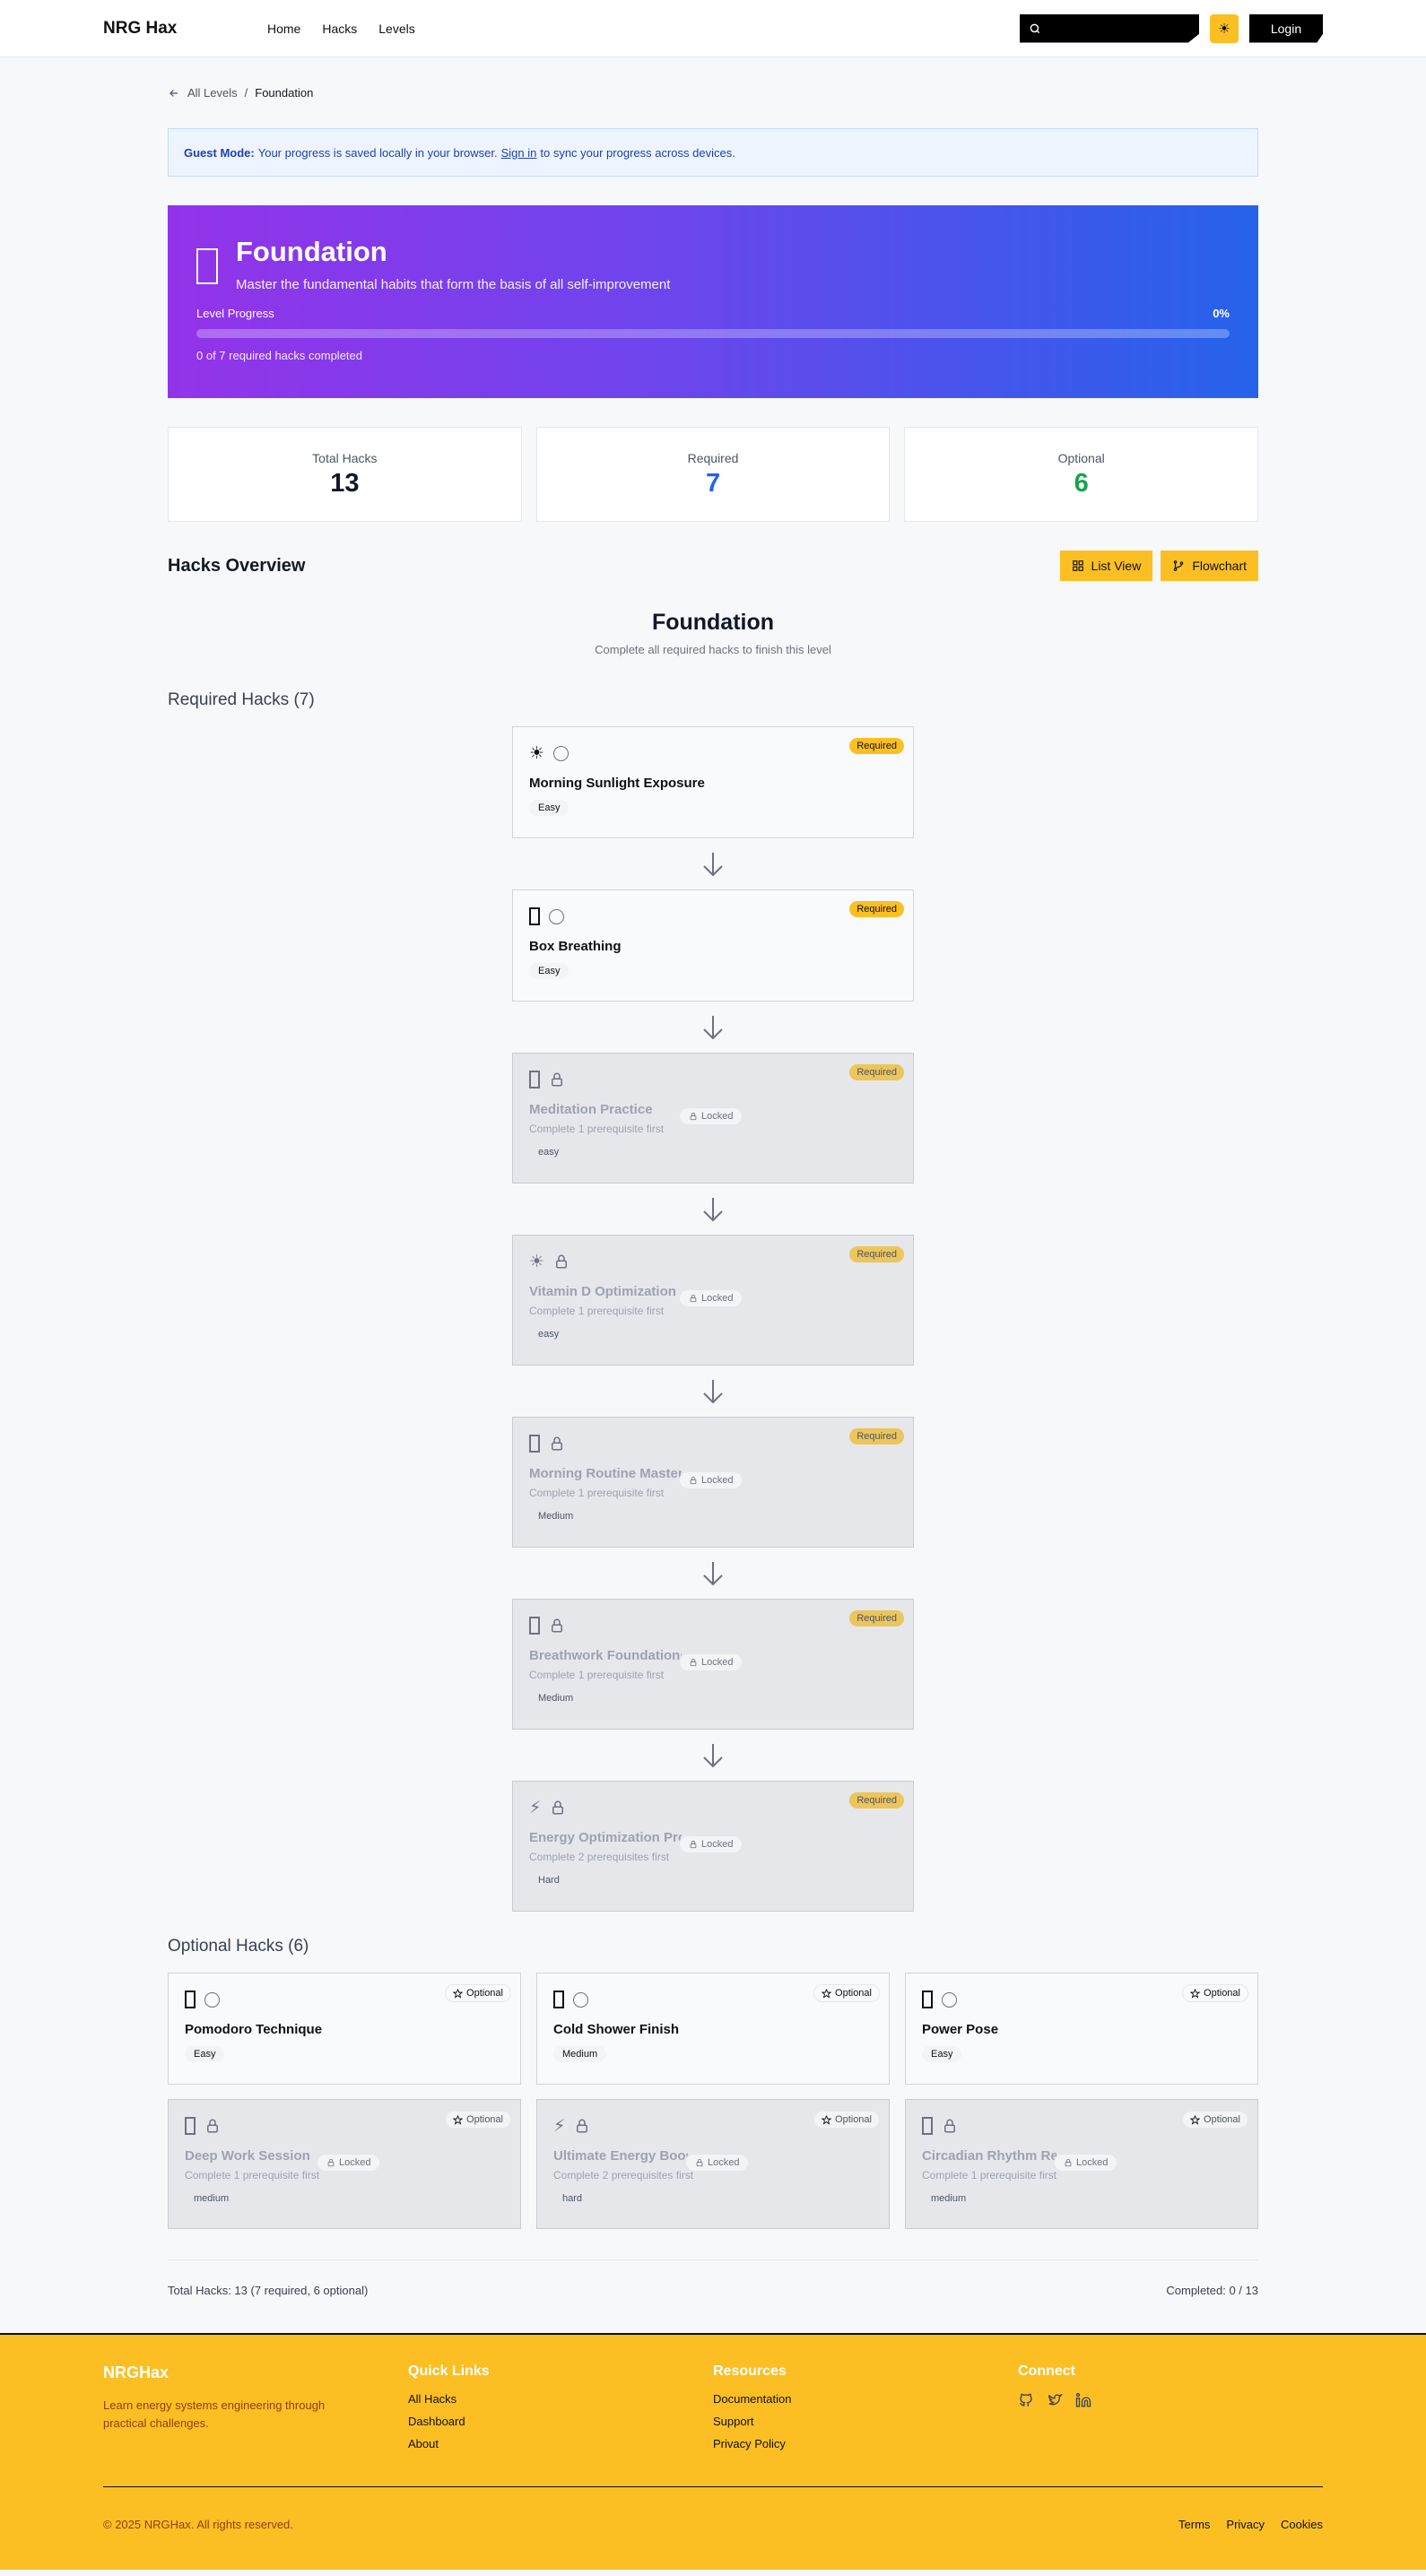 The image size is (1426, 2576). Describe the element at coordinates (185, 29) in the screenshot. I see `brand-logo: NRG Hax` at that location.